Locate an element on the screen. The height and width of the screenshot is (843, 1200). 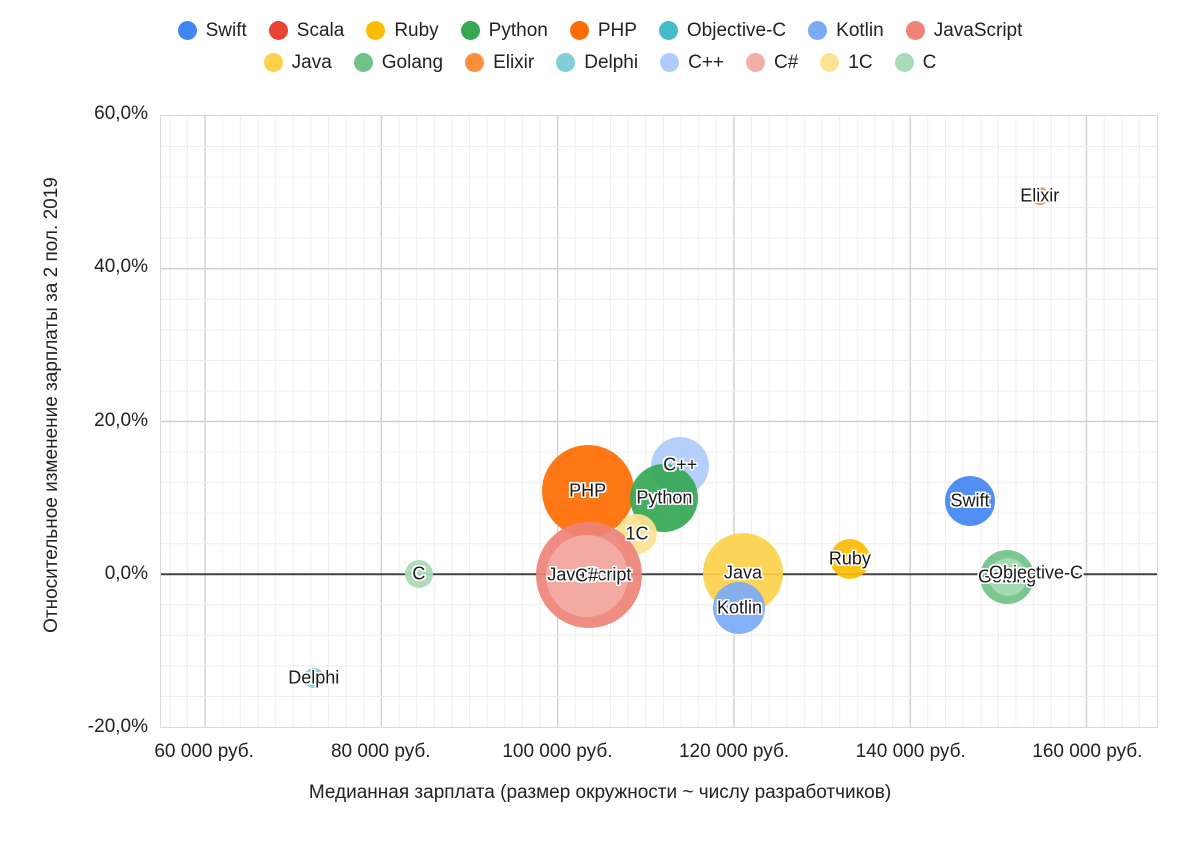
y-axis-tick-label: 60,0% is located at coordinates (121, 113).